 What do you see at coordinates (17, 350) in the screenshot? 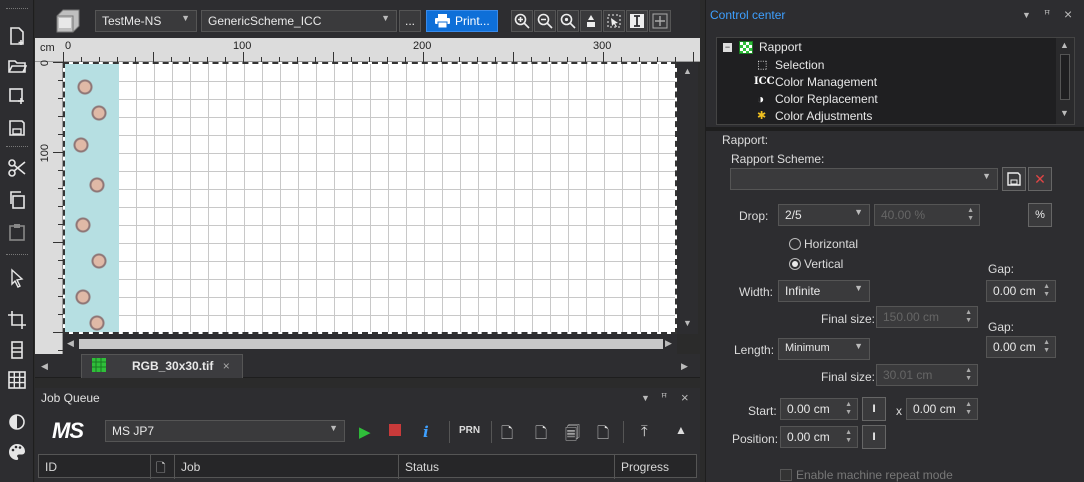
I see `rows-icon` at bounding box center [17, 350].